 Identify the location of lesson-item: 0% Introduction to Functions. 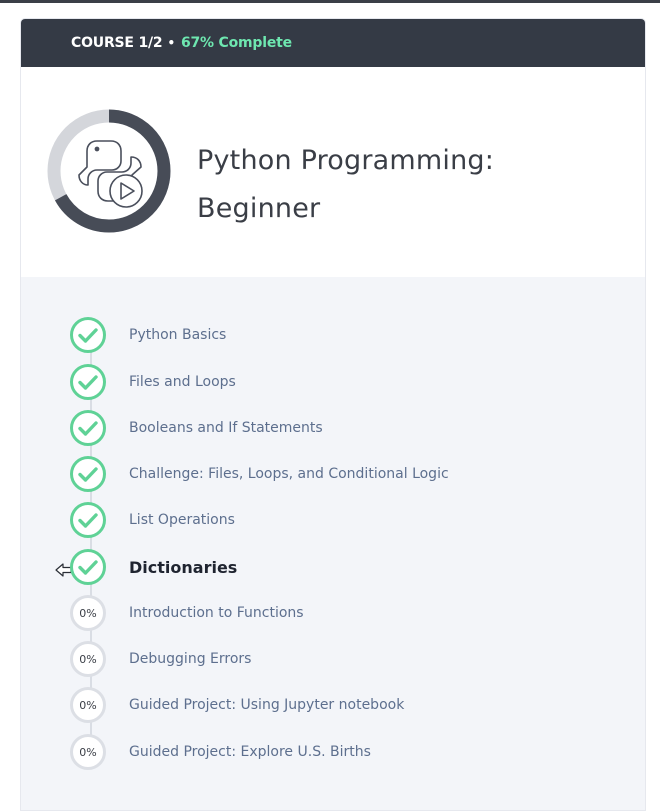
(187, 613).